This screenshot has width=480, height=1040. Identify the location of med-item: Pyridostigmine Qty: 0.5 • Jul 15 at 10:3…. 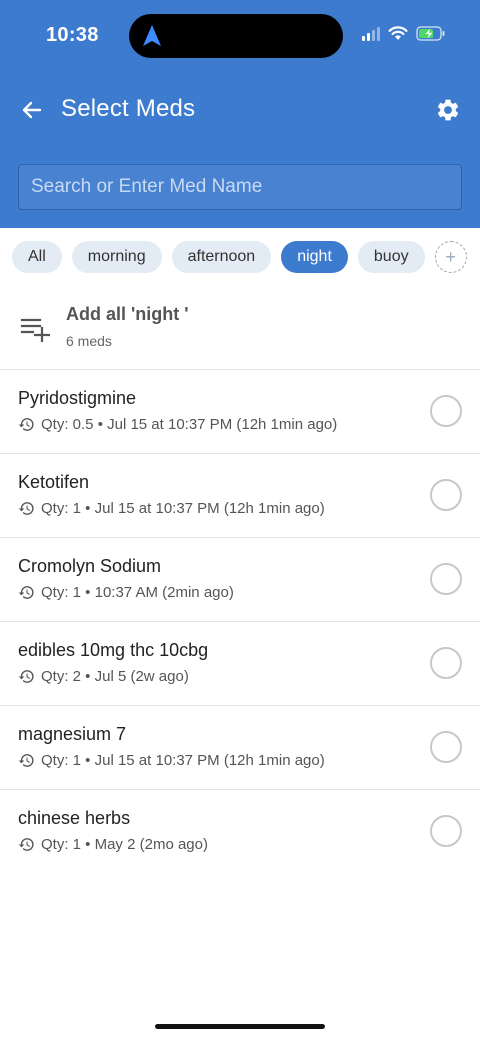
(240, 412).